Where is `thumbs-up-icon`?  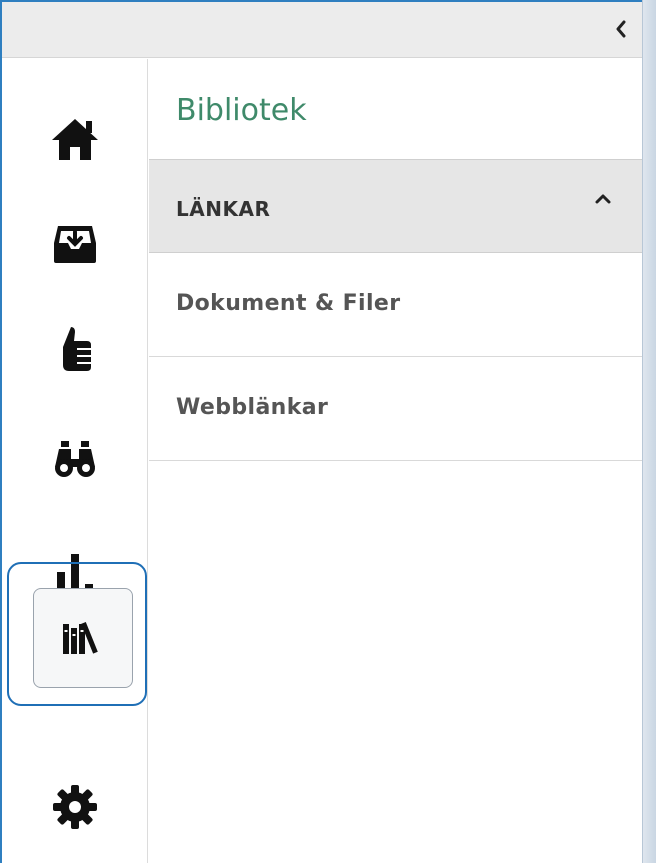 thumbs-up-icon is located at coordinates (77, 349).